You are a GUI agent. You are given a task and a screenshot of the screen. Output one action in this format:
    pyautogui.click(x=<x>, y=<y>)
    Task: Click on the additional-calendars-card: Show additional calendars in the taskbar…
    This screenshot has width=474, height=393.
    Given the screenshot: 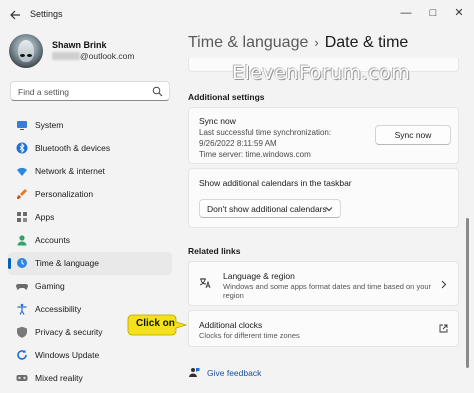 What is the action you would take?
    pyautogui.click(x=323, y=198)
    